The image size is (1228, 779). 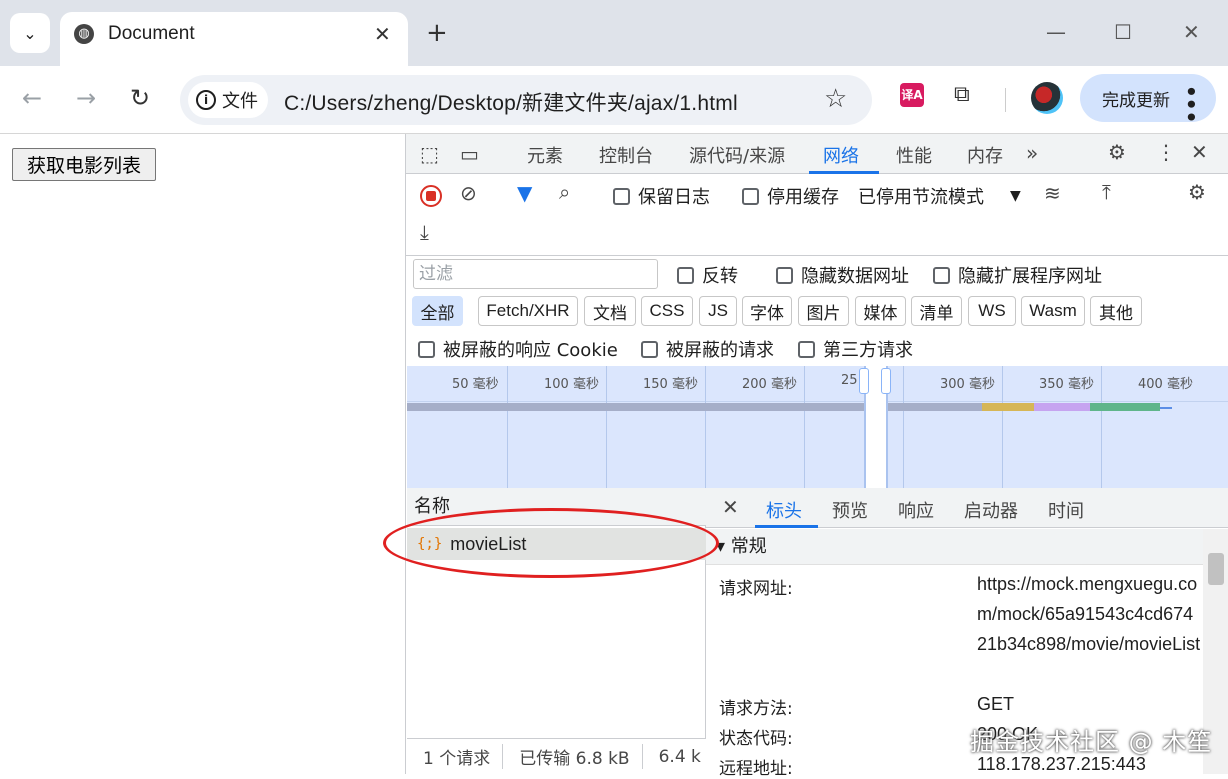 I want to click on type-filter-doc: 文档, so click(x=610, y=311).